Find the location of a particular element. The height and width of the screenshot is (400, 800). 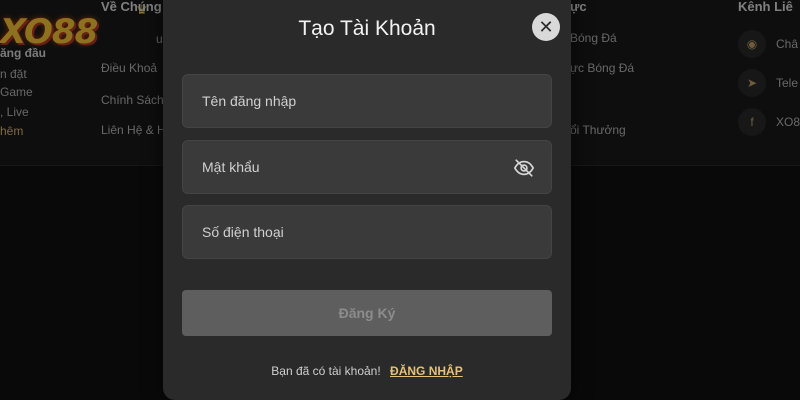

login-prompt-text: Bạn đã có tài khoản! is located at coordinates (326, 371).